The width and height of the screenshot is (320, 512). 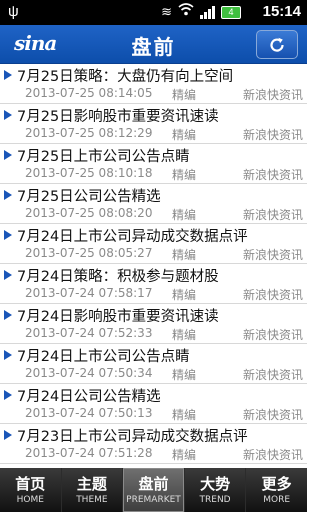 I want to click on nav-tab-label: 大势, so click(x=215, y=483).